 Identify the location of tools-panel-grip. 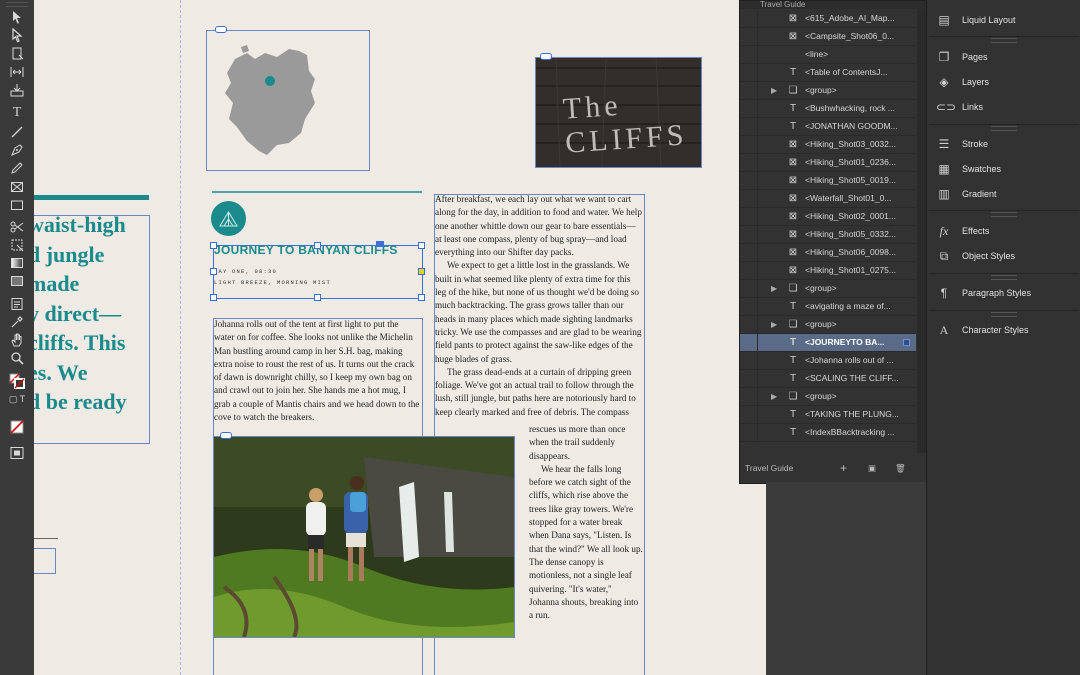
(17, 4).